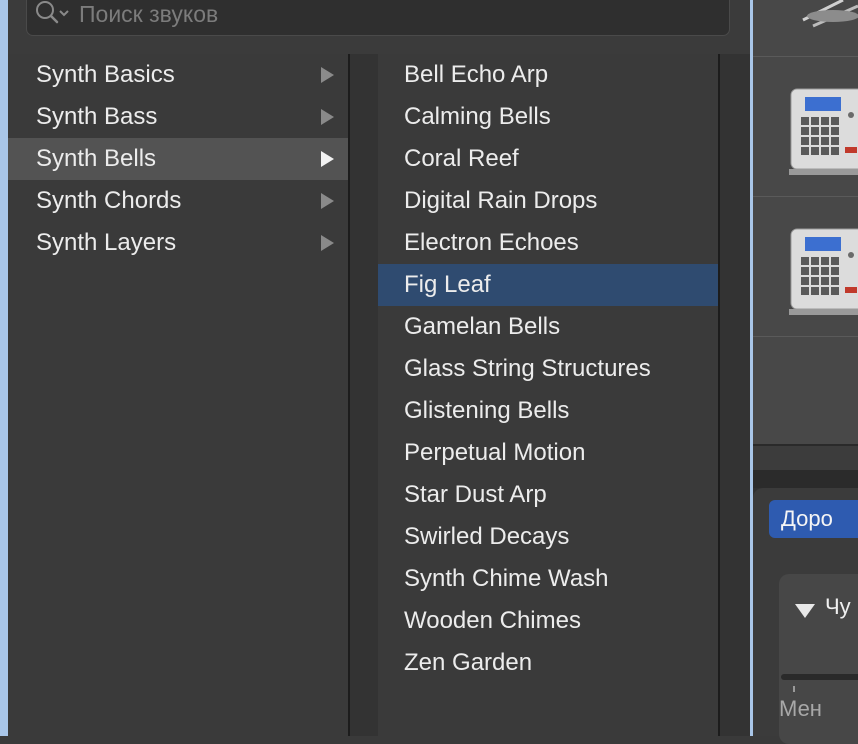 The image size is (858, 744). I want to click on category-label: Synth Bells, so click(96, 158).